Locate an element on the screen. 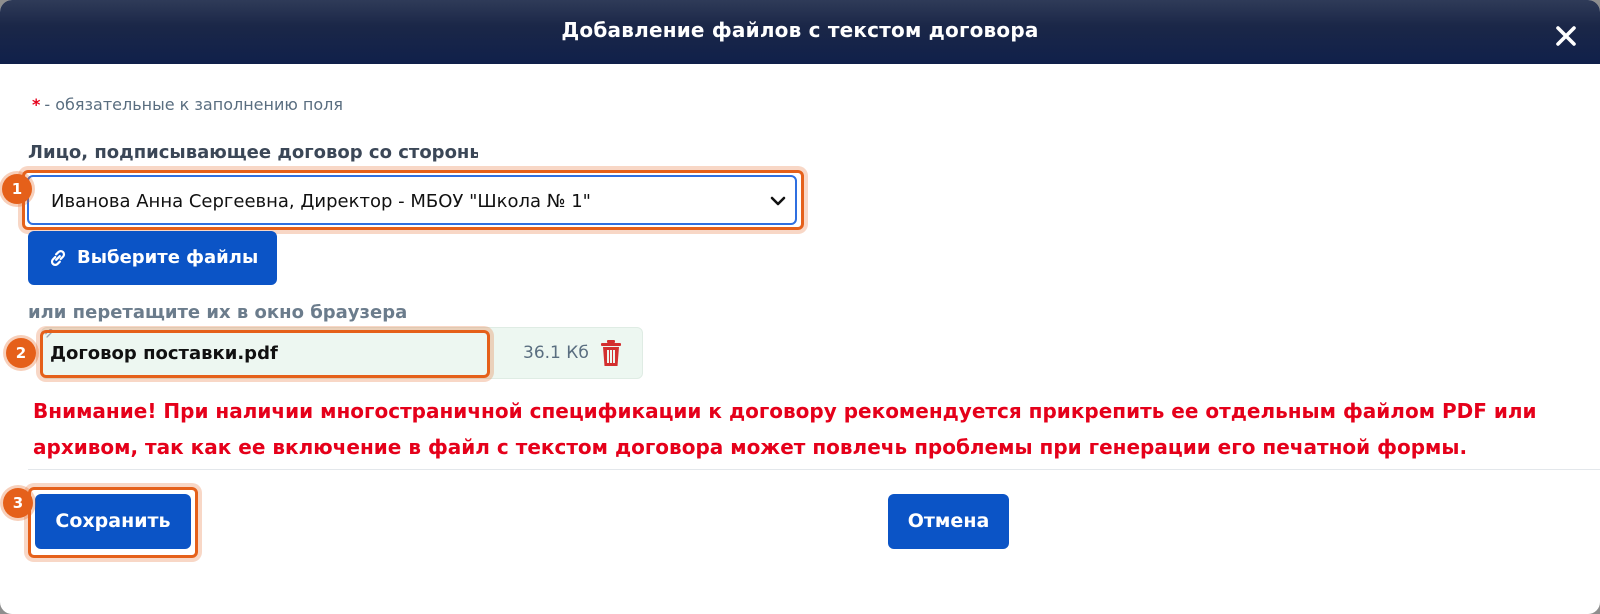  link-icon is located at coordinates (58, 258).